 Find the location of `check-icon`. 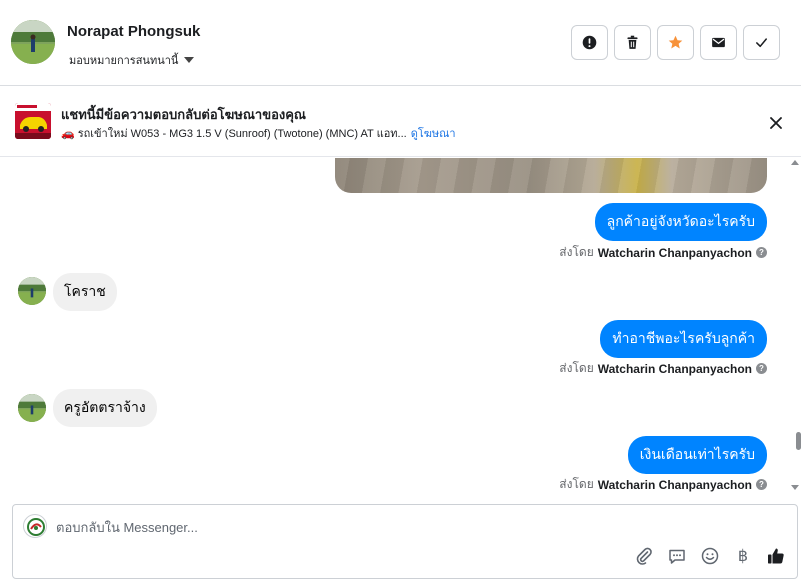

check-icon is located at coordinates (761, 43).